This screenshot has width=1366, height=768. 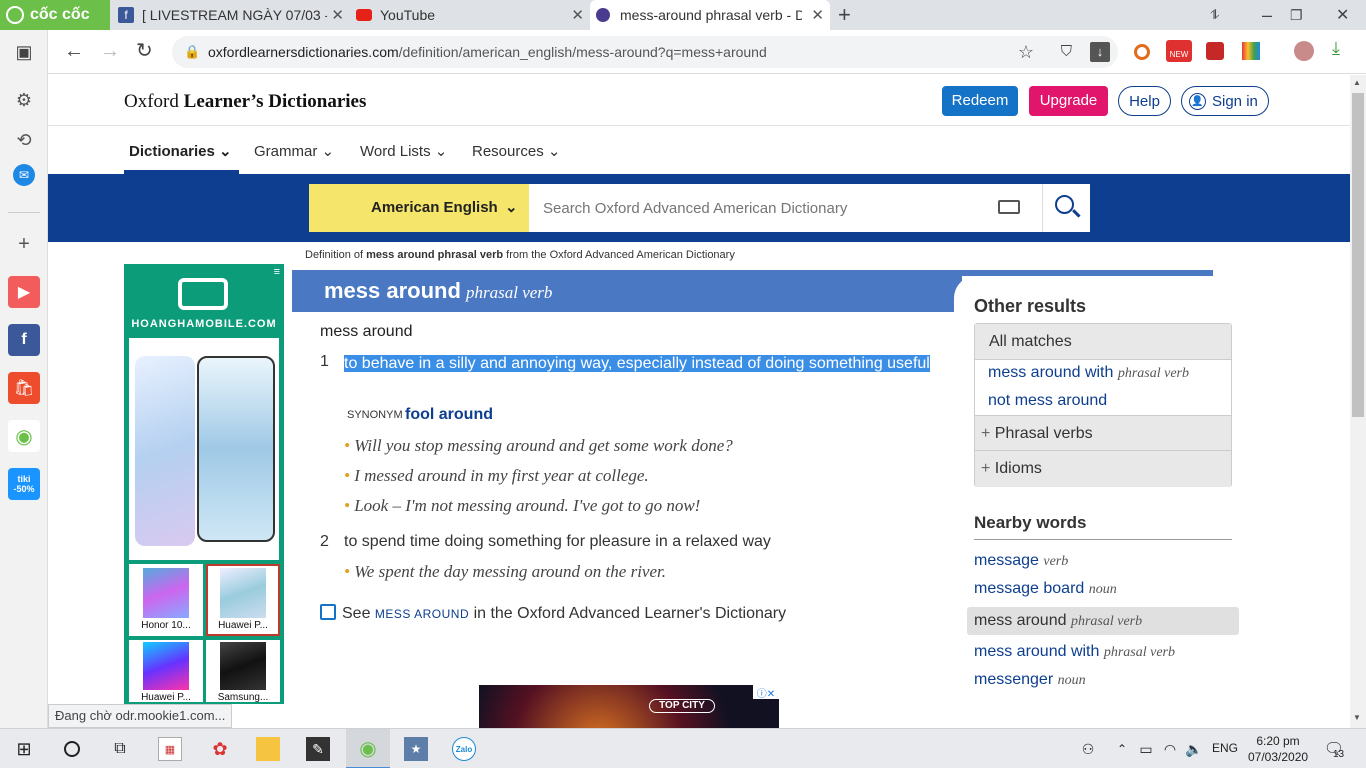 What do you see at coordinates (1009, 207) in the screenshot?
I see `keyboard-icon` at bounding box center [1009, 207].